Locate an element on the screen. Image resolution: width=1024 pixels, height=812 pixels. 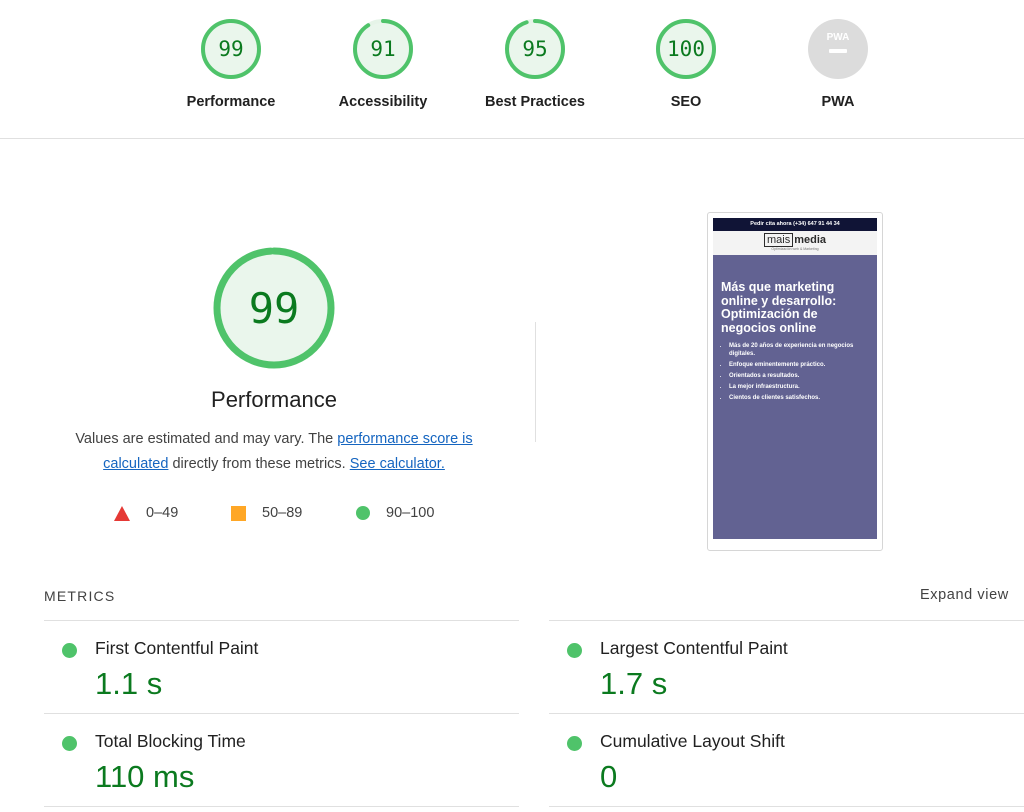
dash-icon is located at coordinates (838, 51).